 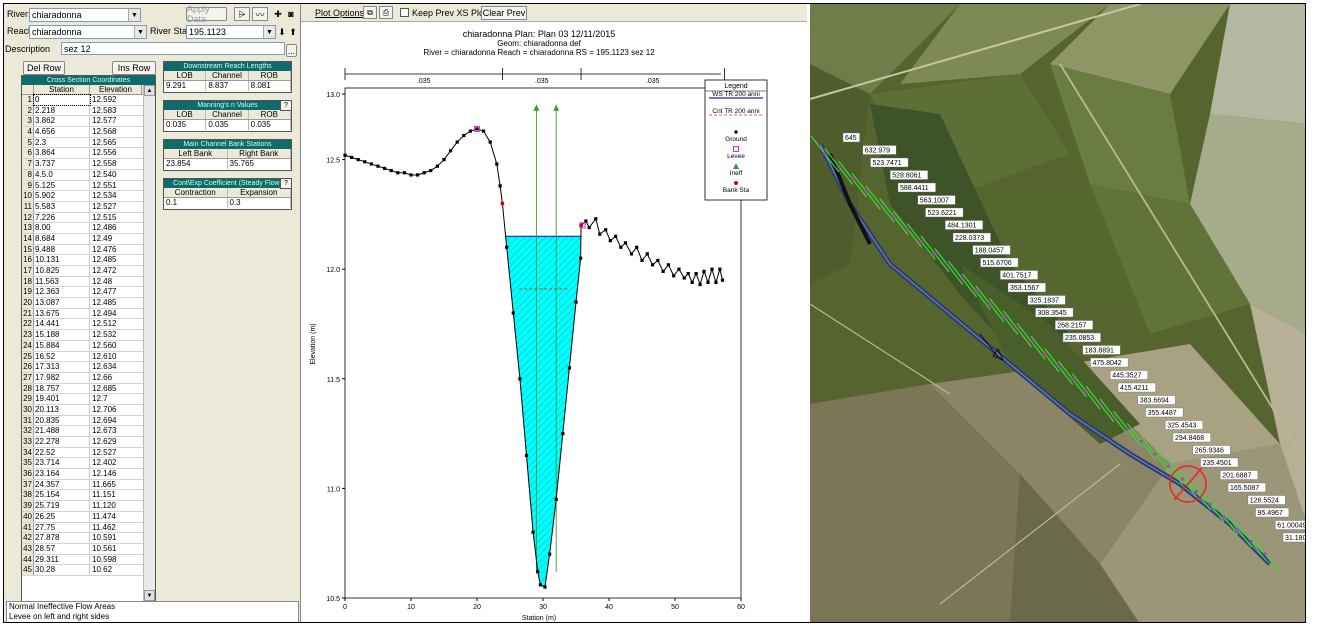 What do you see at coordinates (88, 538) in the screenshot?
I see `table-row: 42 27.878 10.591` at bounding box center [88, 538].